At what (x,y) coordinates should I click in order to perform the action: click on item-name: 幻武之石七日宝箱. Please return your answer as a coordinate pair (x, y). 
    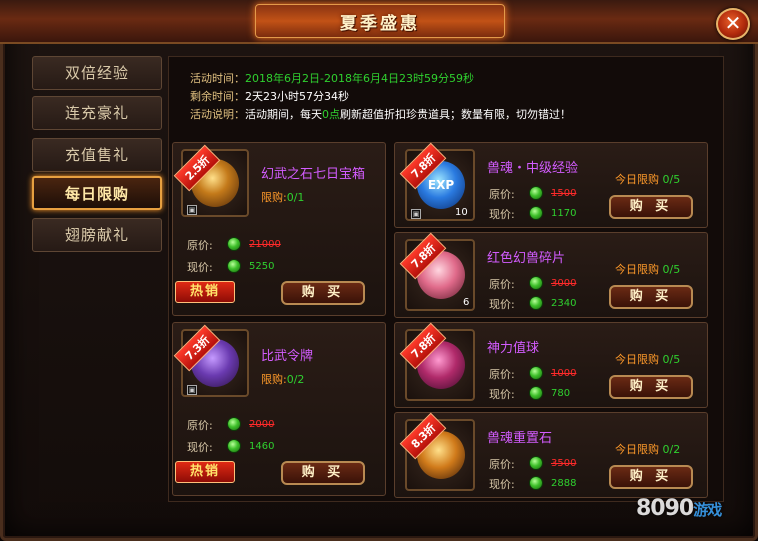
    Looking at the image, I should click on (313, 174).